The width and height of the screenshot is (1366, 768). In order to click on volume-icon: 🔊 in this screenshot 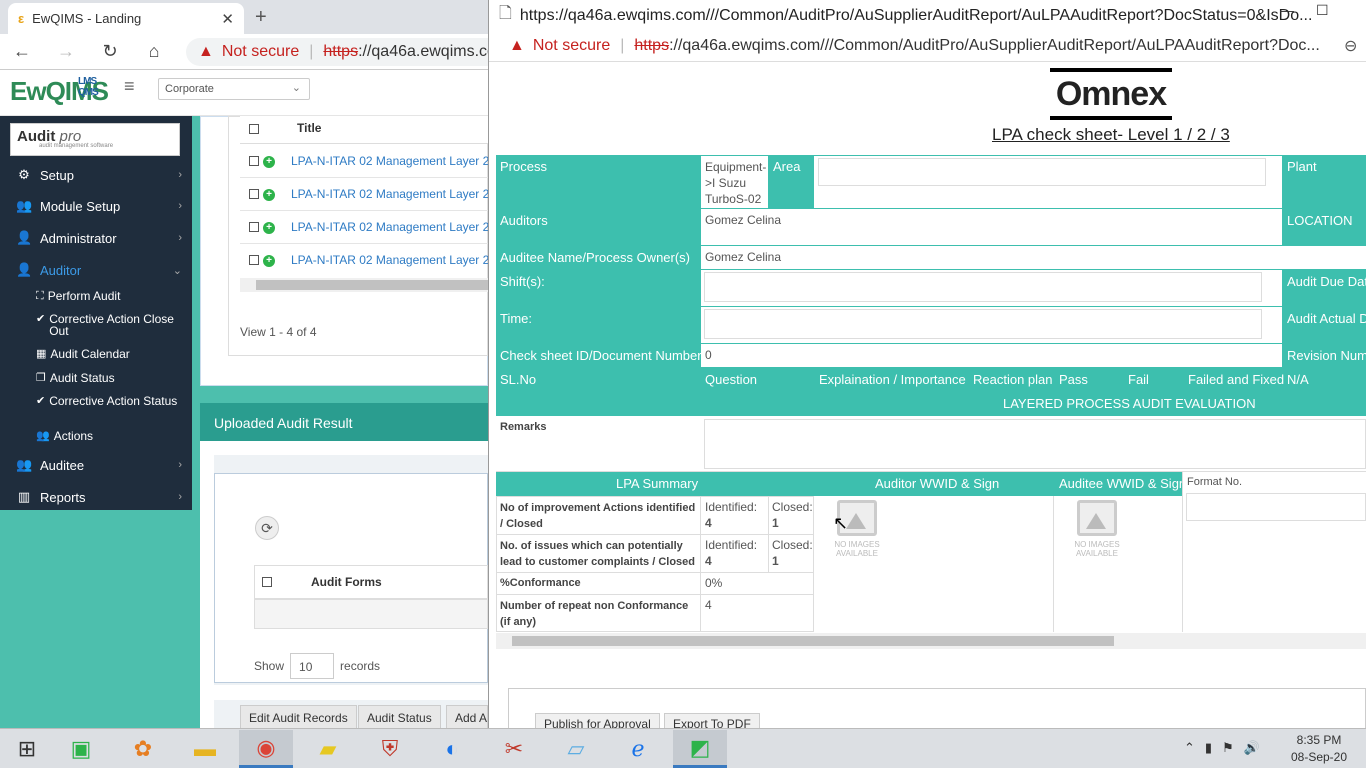, I will do `click(1252, 748)`.